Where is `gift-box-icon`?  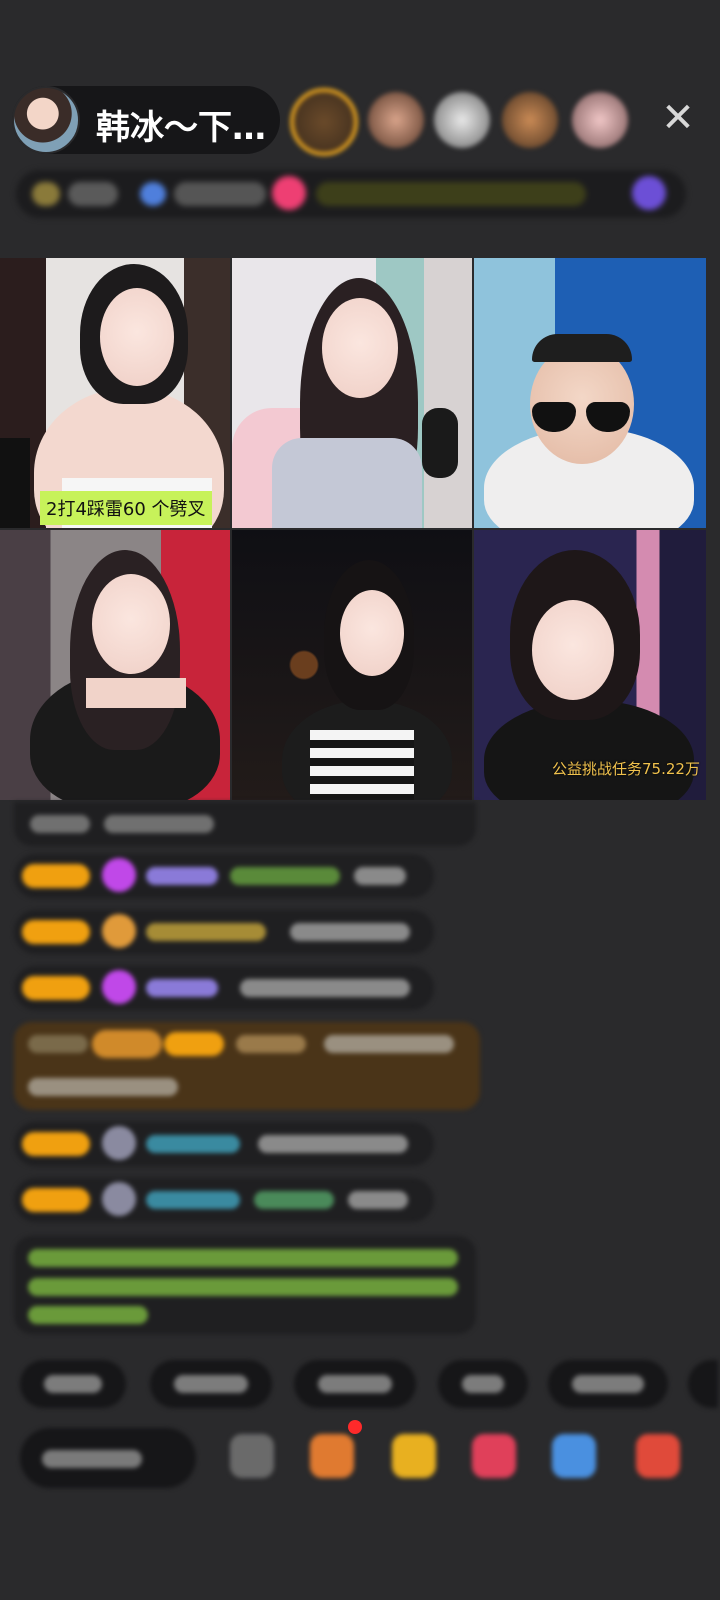
gift-box-icon is located at coordinates (332, 1456).